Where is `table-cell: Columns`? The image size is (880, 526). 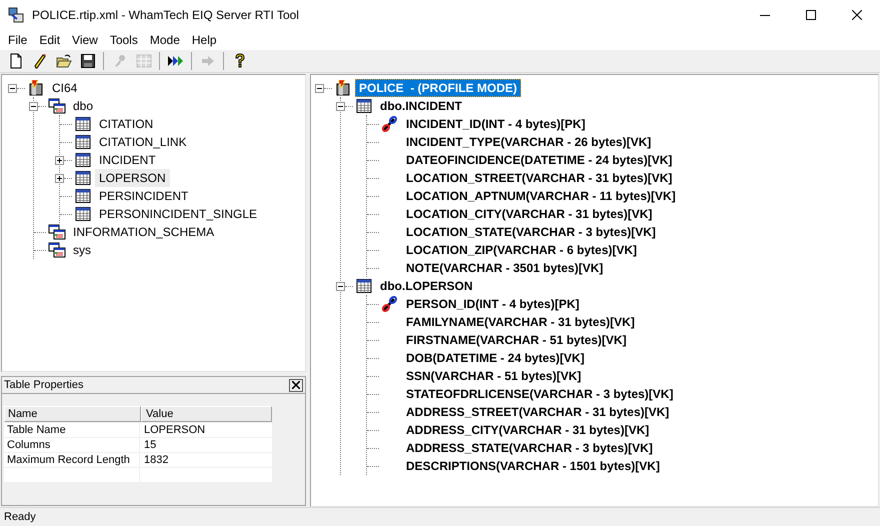 table-cell: Columns is located at coordinates (72, 445).